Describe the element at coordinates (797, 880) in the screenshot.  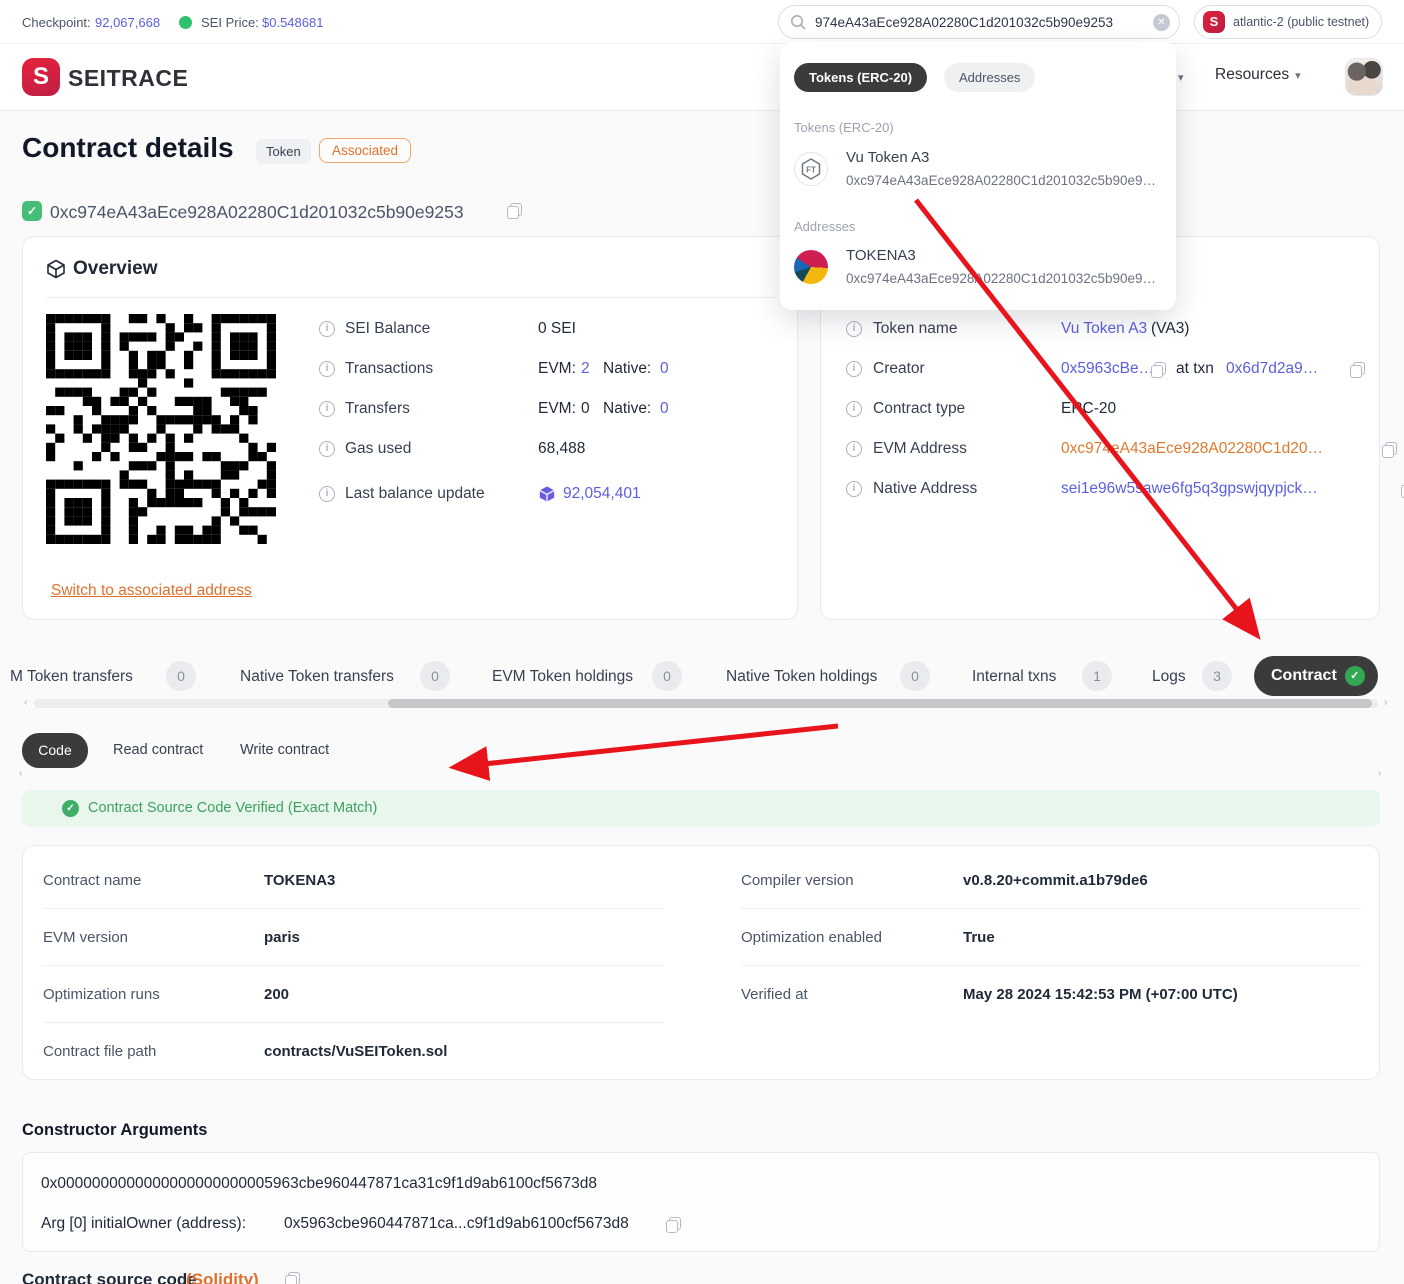
I see `compiler-version-label: Compiler version` at that location.